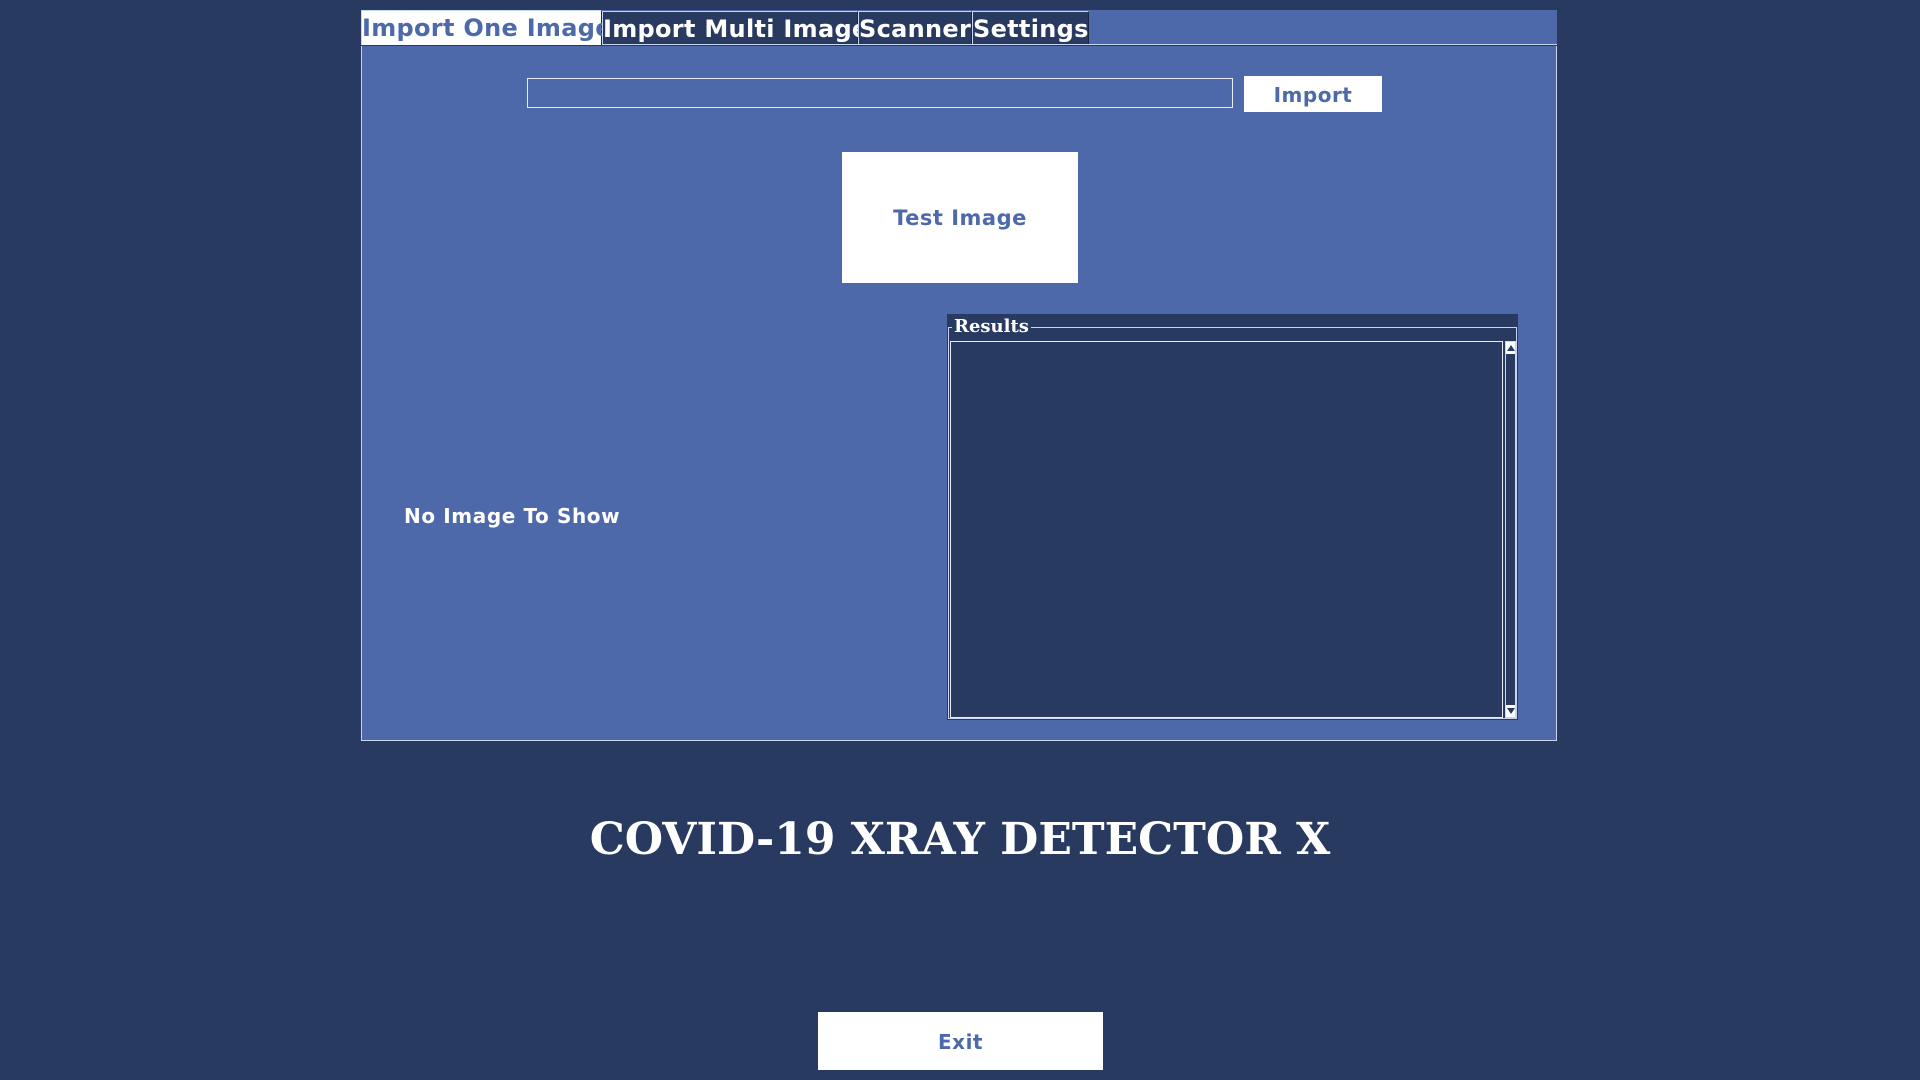 The image size is (1920, 1080). I want to click on tab-settings: Settings, so click(1030, 27).